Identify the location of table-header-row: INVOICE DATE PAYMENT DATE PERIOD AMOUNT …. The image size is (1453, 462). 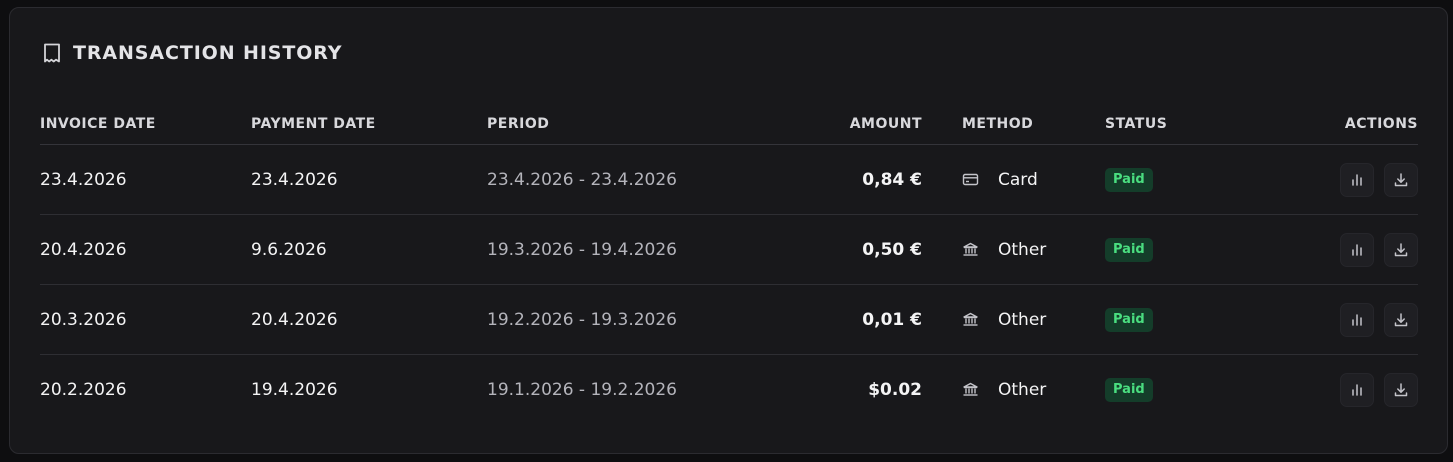
(729, 124).